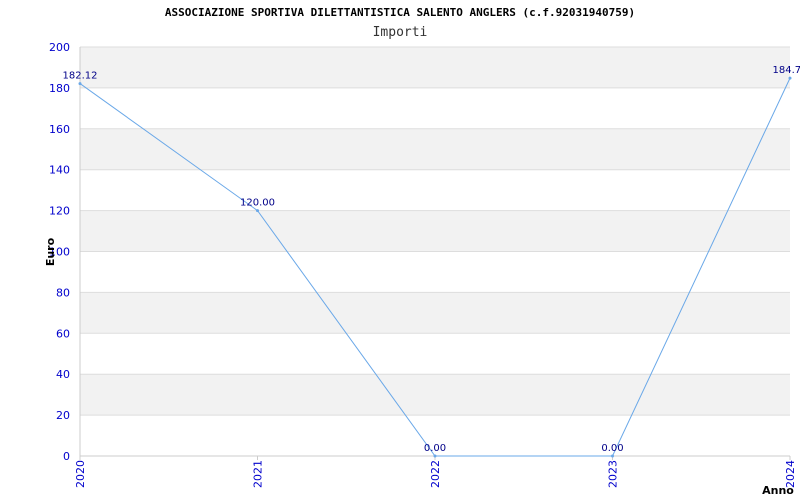  I want to click on y-tick-label: 200, so click(59, 47).